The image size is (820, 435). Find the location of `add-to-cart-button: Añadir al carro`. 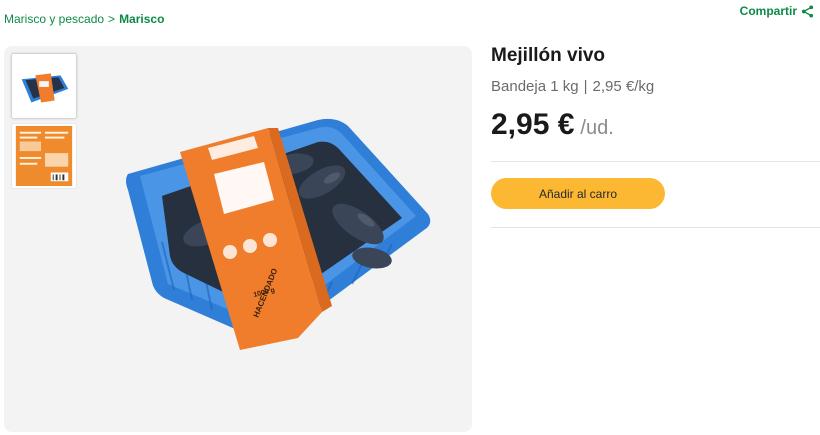

add-to-cart-button: Añadir al carro is located at coordinates (578, 193).